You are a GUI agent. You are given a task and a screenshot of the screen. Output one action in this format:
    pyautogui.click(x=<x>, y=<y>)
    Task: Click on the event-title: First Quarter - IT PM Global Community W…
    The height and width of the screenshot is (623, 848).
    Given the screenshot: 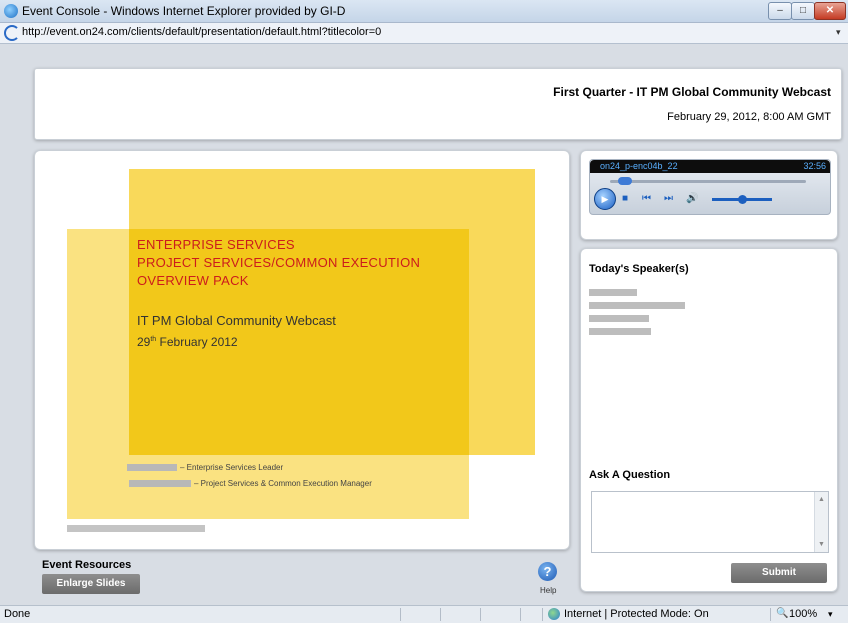 What is the action you would take?
    pyautogui.click(x=692, y=92)
    